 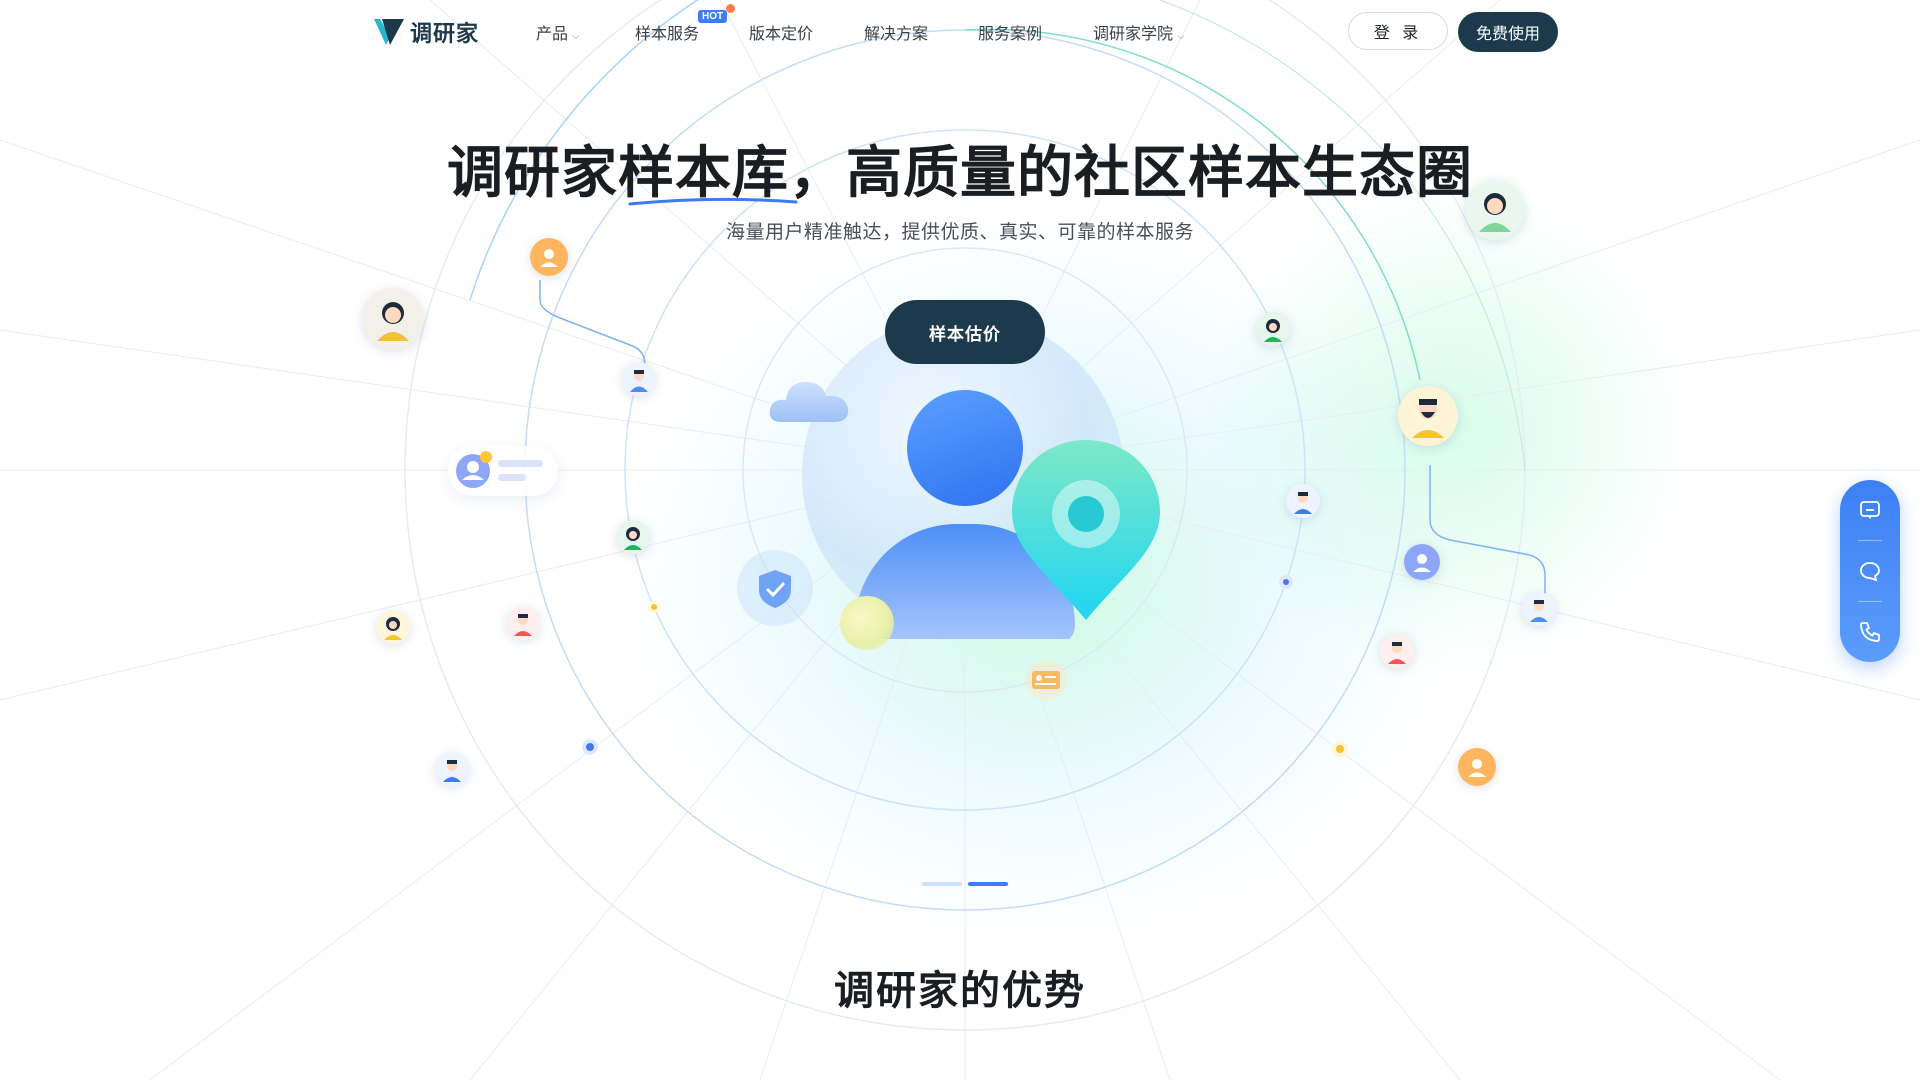 I want to click on nav-sample-service: 样本服务, so click(x=667, y=32).